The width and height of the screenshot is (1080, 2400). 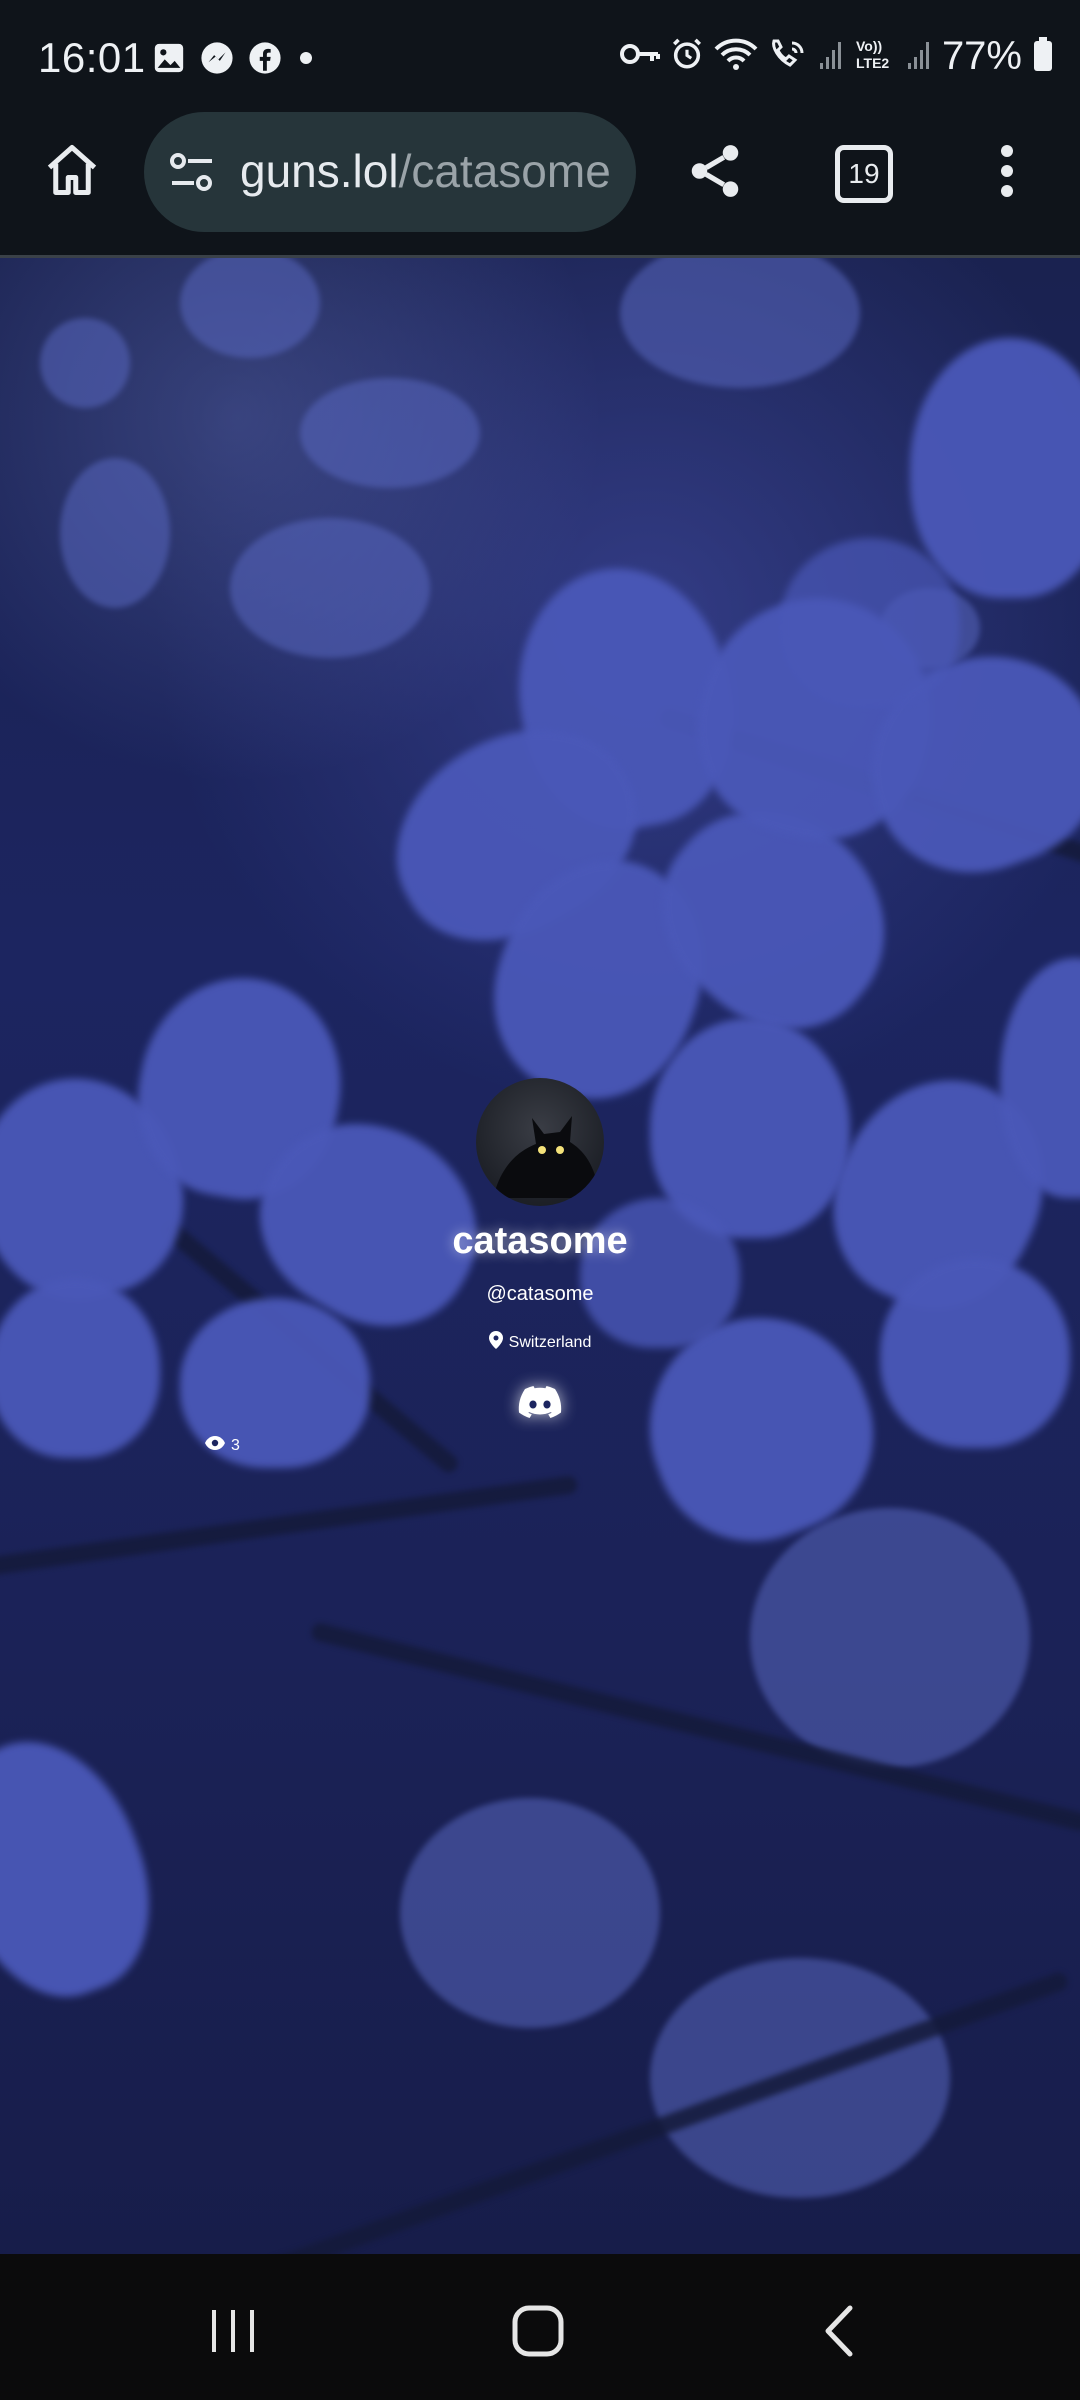 I want to click on view-count: 3, so click(x=235, y=1445).